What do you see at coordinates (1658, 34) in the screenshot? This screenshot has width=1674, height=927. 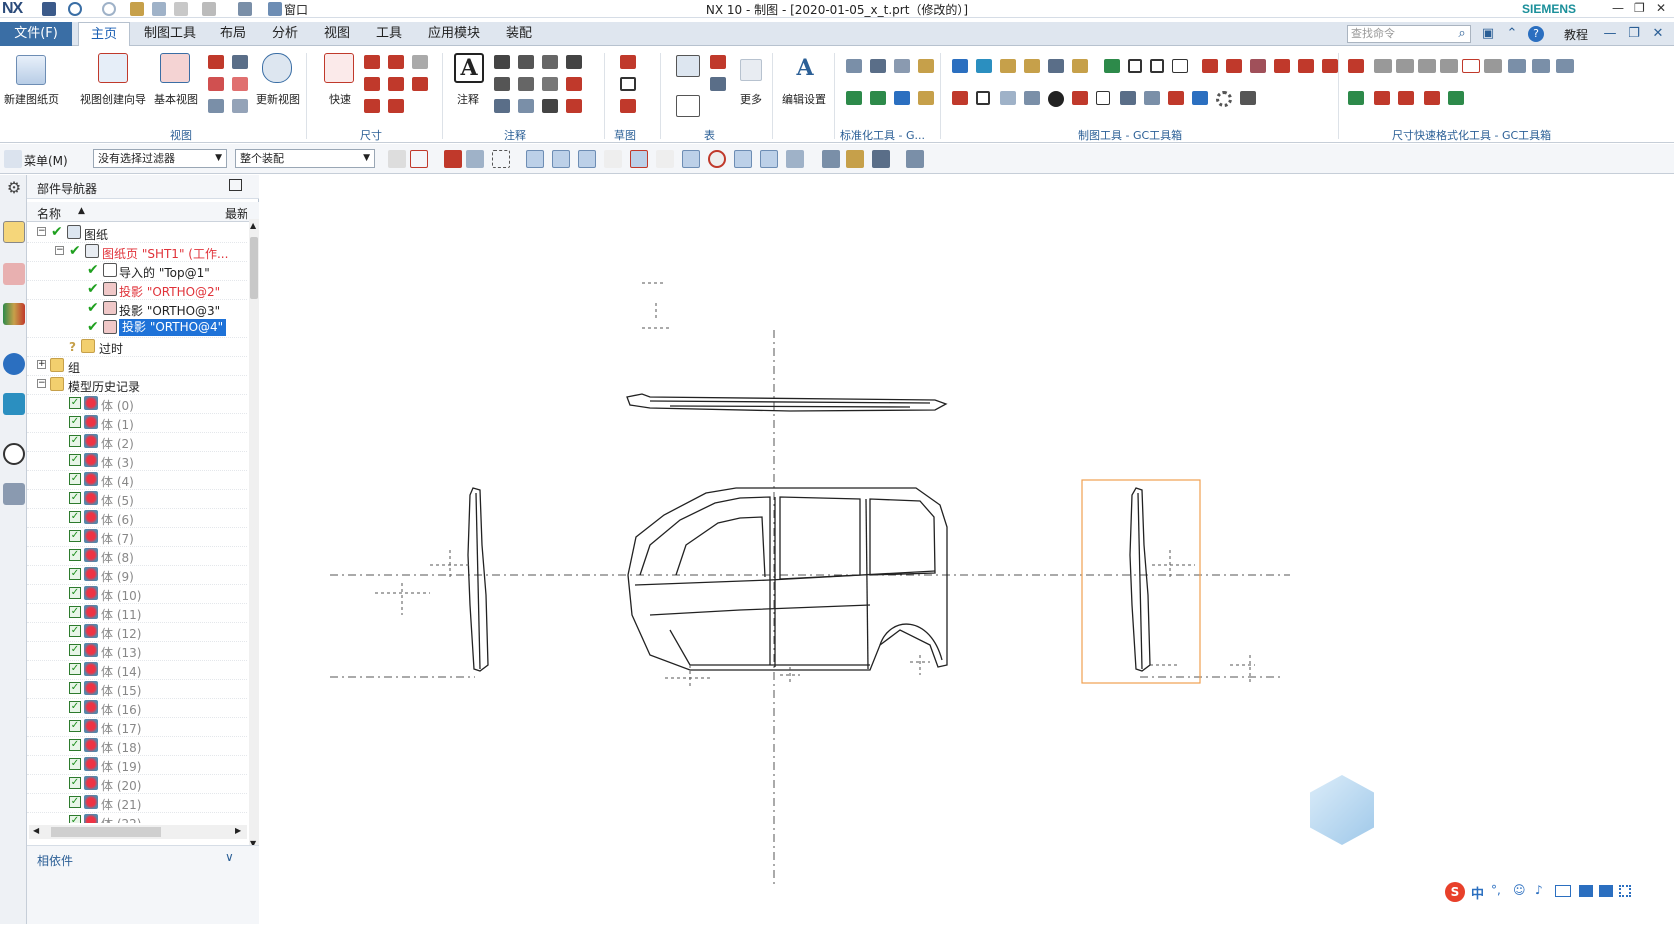 I see `close-icon: ✕` at bounding box center [1658, 34].